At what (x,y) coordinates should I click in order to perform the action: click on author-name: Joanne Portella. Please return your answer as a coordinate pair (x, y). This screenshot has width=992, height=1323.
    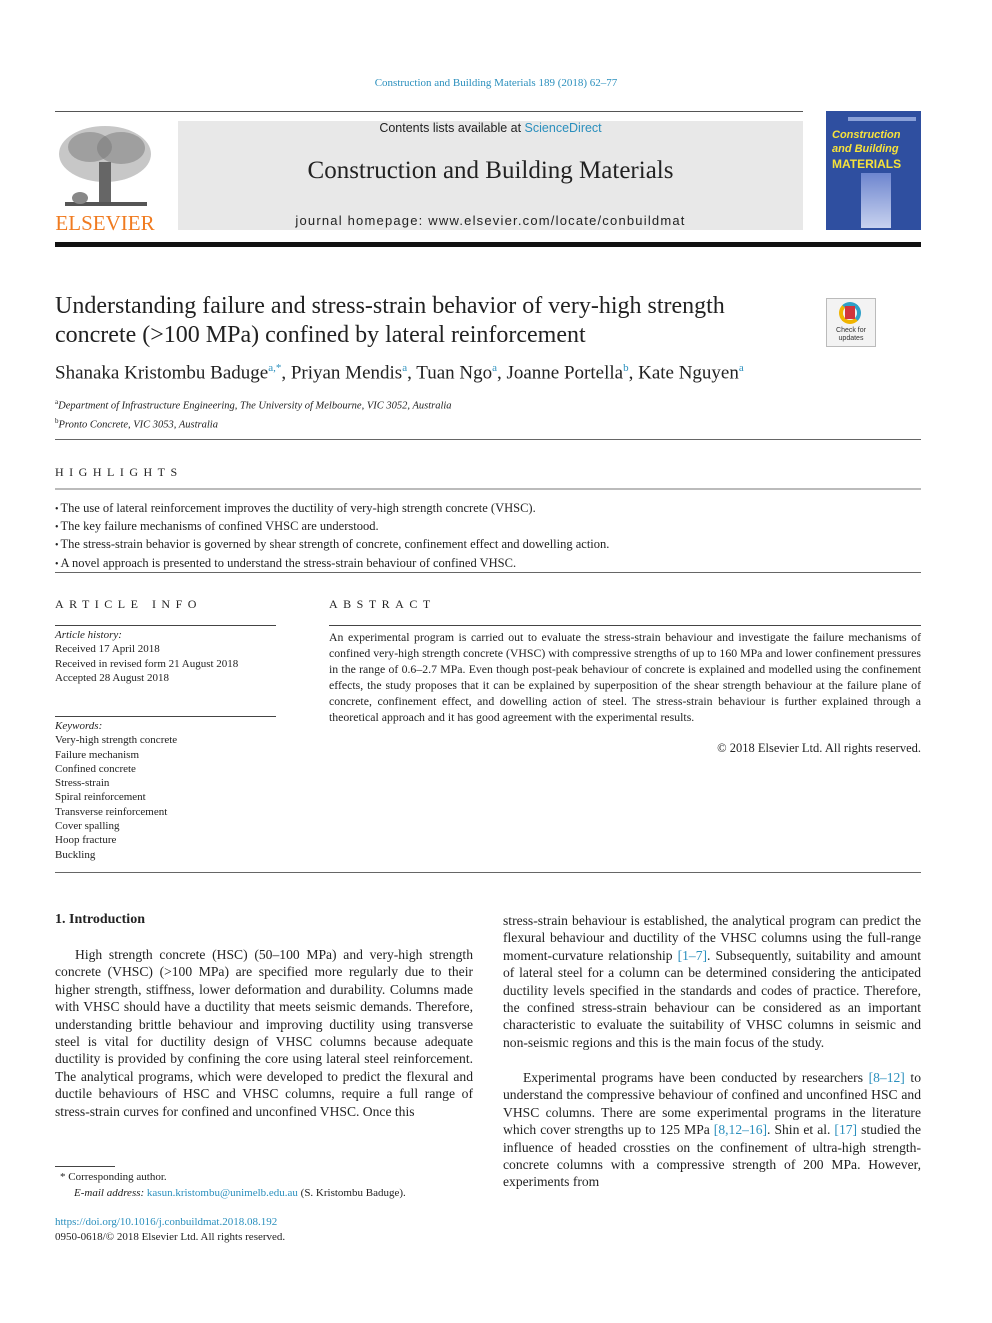
    Looking at the image, I should click on (564, 372).